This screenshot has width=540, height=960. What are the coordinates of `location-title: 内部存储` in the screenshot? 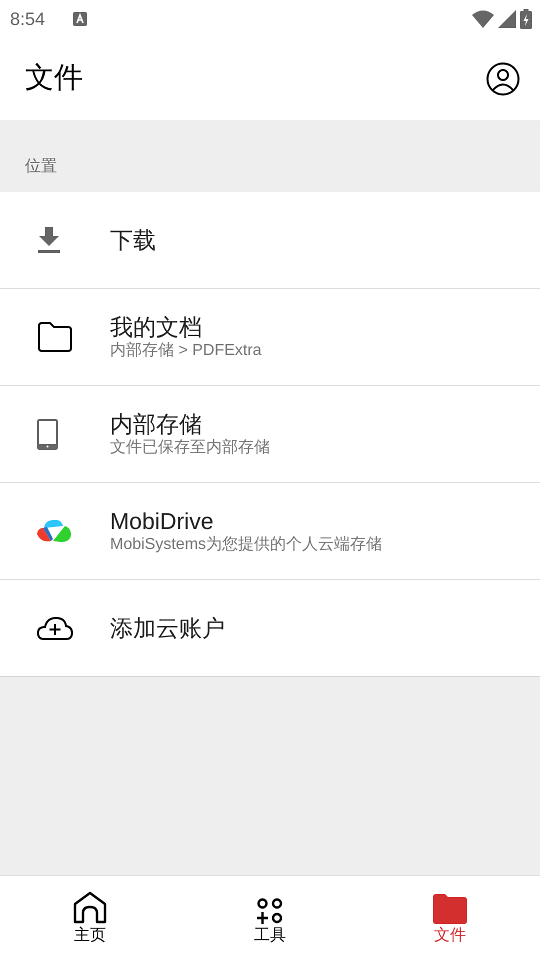 It's located at (156, 424).